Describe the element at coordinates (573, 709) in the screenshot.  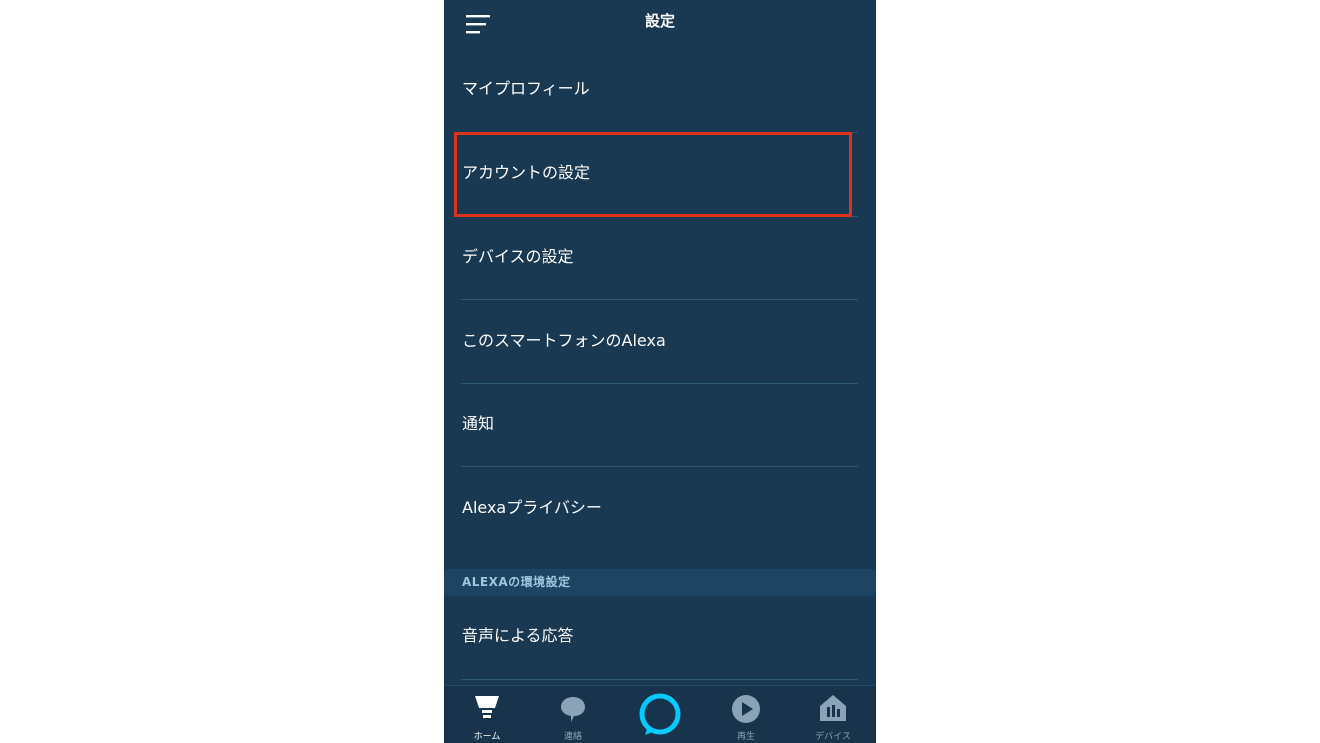
I see `chat-bubble-icon` at that location.